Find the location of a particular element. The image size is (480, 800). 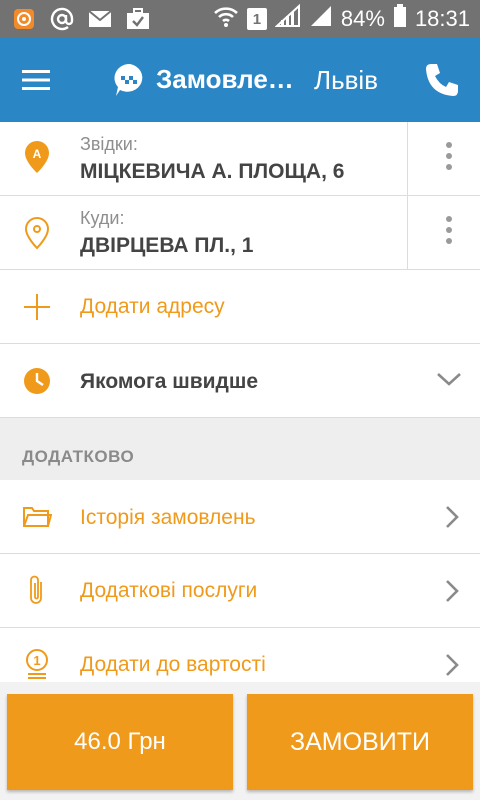

pin-a-icon: A is located at coordinates (37, 157).